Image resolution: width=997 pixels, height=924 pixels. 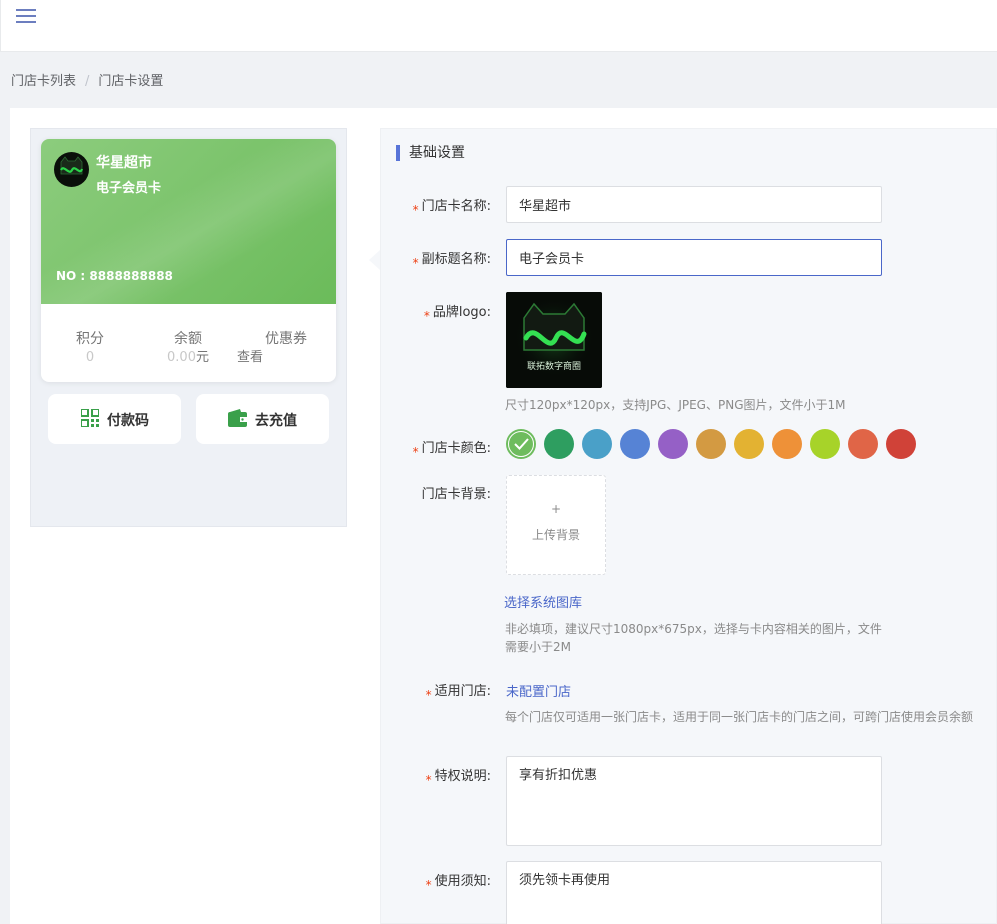 I want to click on points-label: 积分, so click(x=90, y=339).